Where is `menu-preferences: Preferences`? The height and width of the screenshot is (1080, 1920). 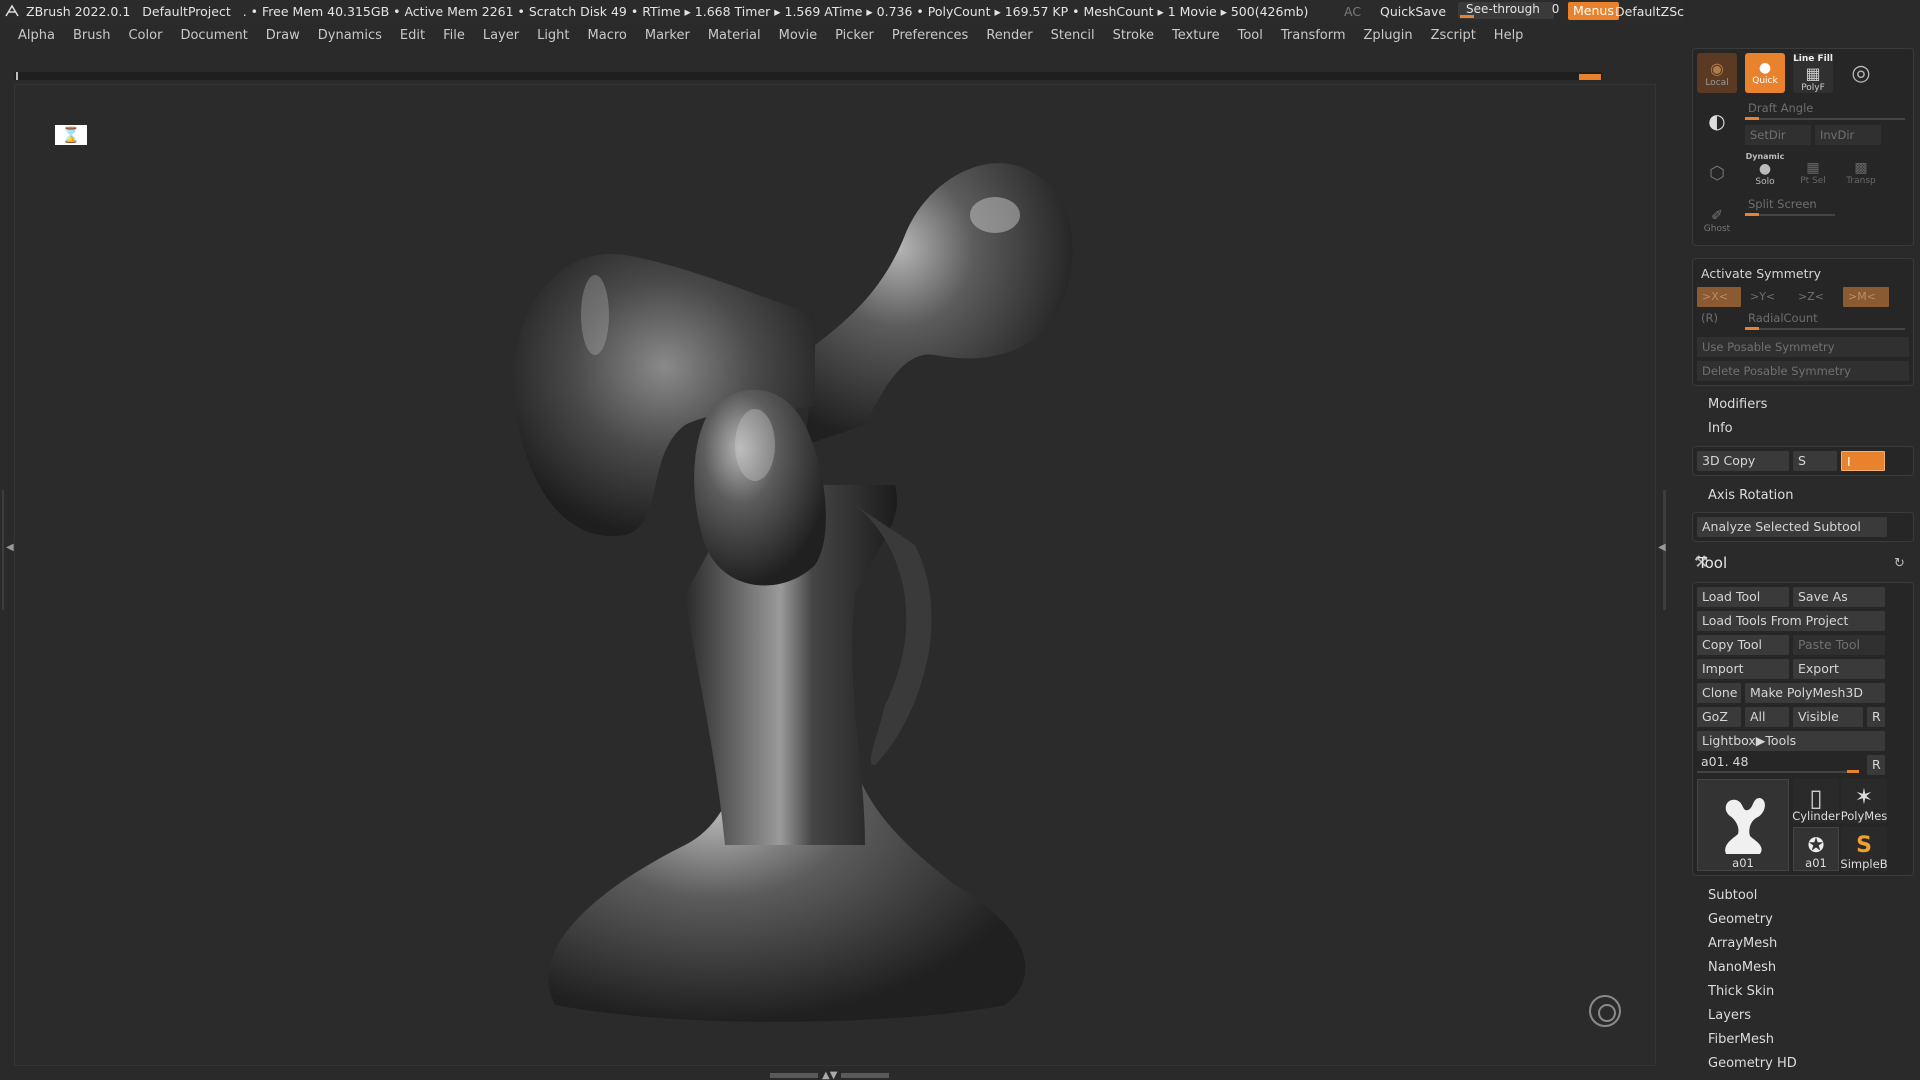
menu-preferences: Preferences is located at coordinates (930, 36).